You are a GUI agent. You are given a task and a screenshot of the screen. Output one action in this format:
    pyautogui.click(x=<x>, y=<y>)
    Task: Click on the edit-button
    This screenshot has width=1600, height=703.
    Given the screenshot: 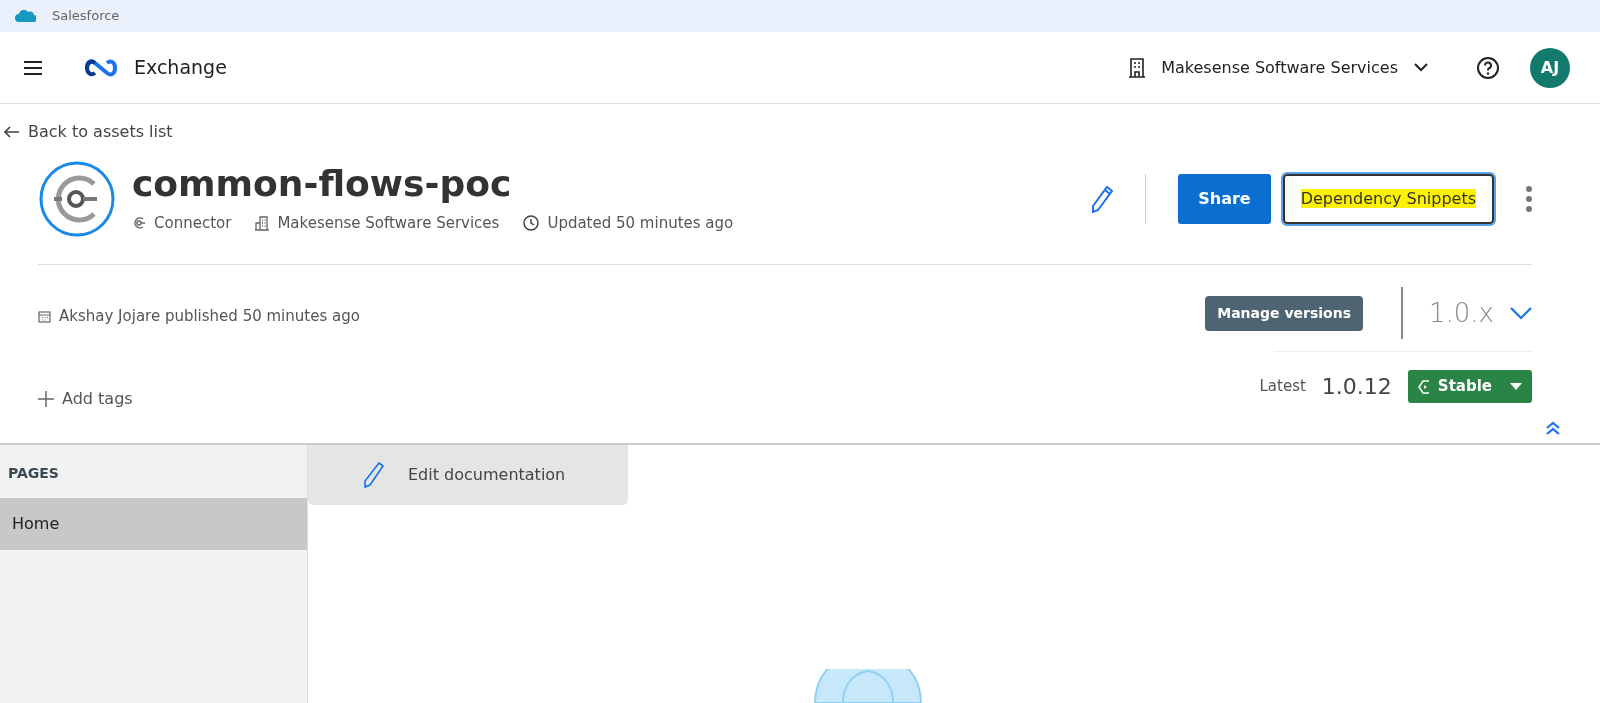 What is the action you would take?
    pyautogui.click(x=1102, y=199)
    